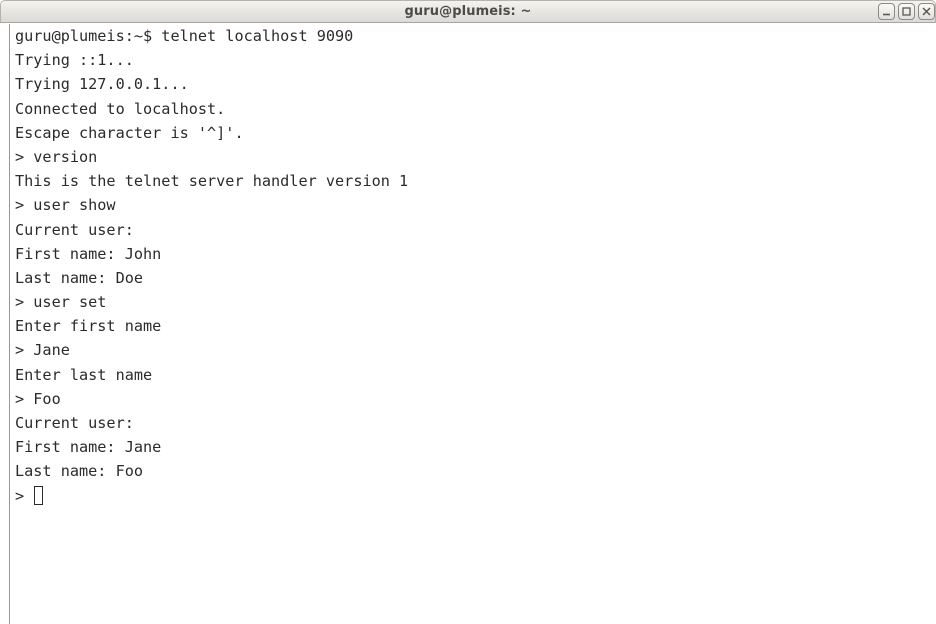  What do you see at coordinates (88, 447) in the screenshot?
I see `terminal-line: First name: Jane` at bounding box center [88, 447].